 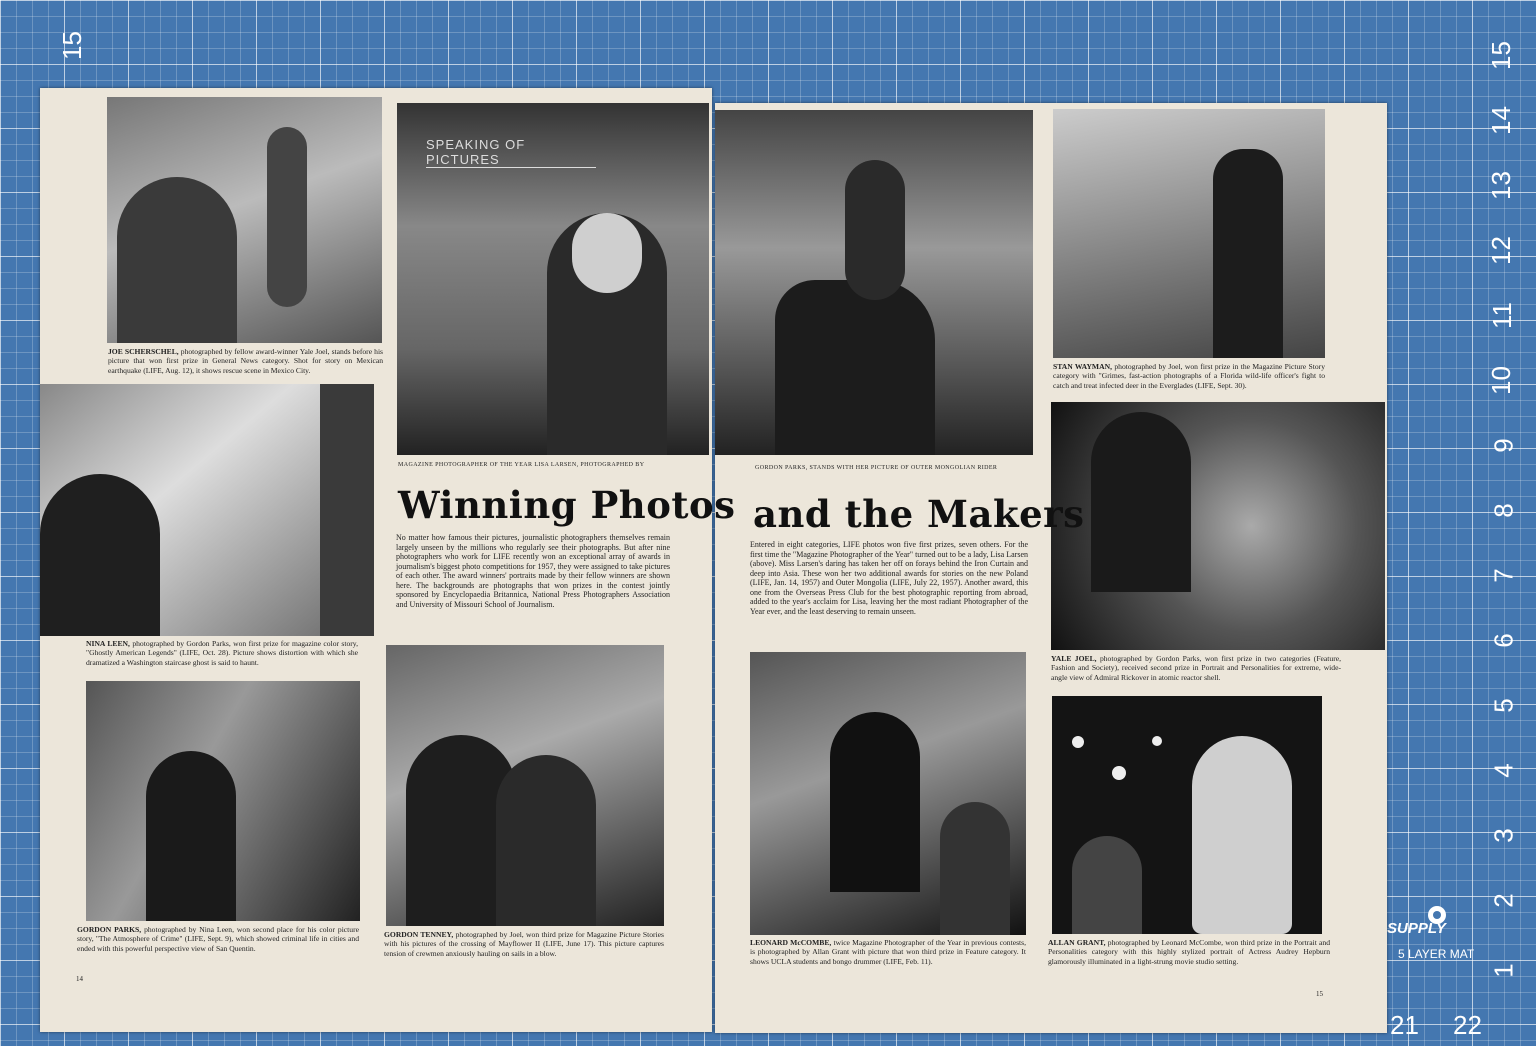 I want to click on caption-name: NINA LEEN,, so click(x=108, y=643).